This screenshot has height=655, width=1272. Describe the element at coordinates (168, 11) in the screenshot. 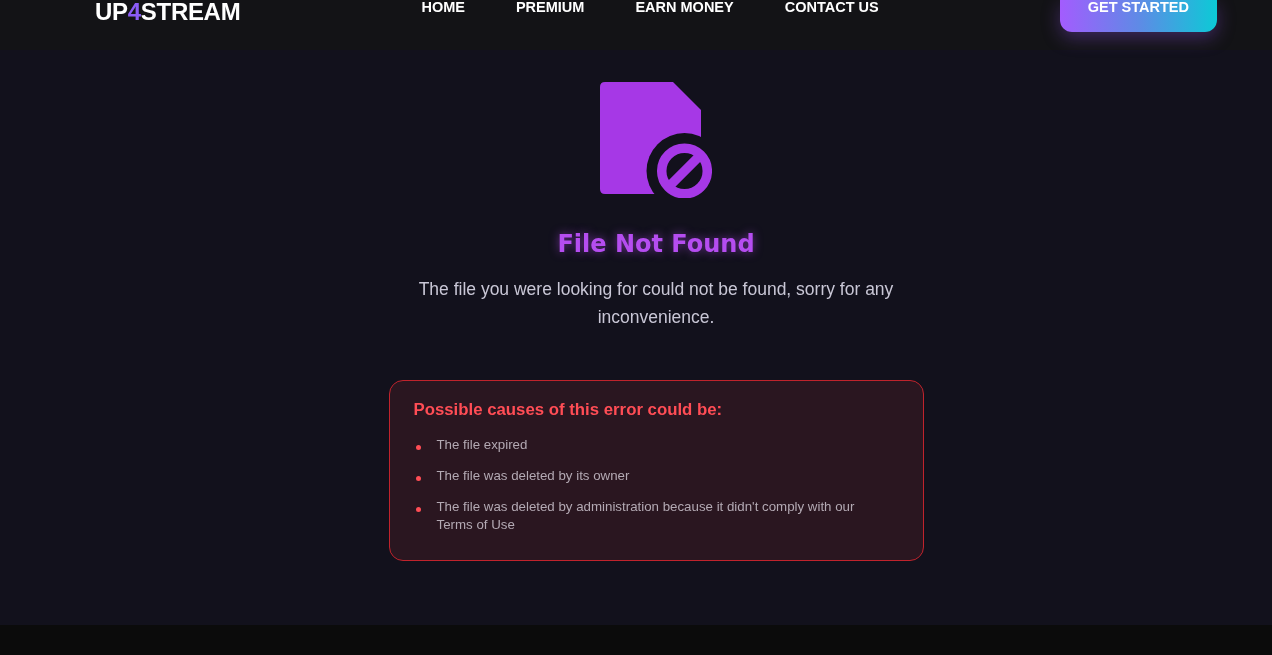

I see `logo: UP4STREAM` at that location.